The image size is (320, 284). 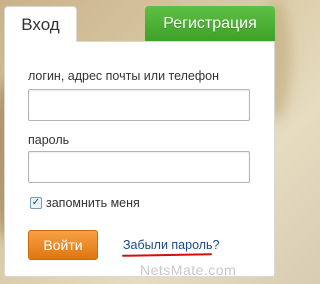 What do you see at coordinates (93, 203) in the screenshot?
I see `remember-label: запомнить меня` at bounding box center [93, 203].